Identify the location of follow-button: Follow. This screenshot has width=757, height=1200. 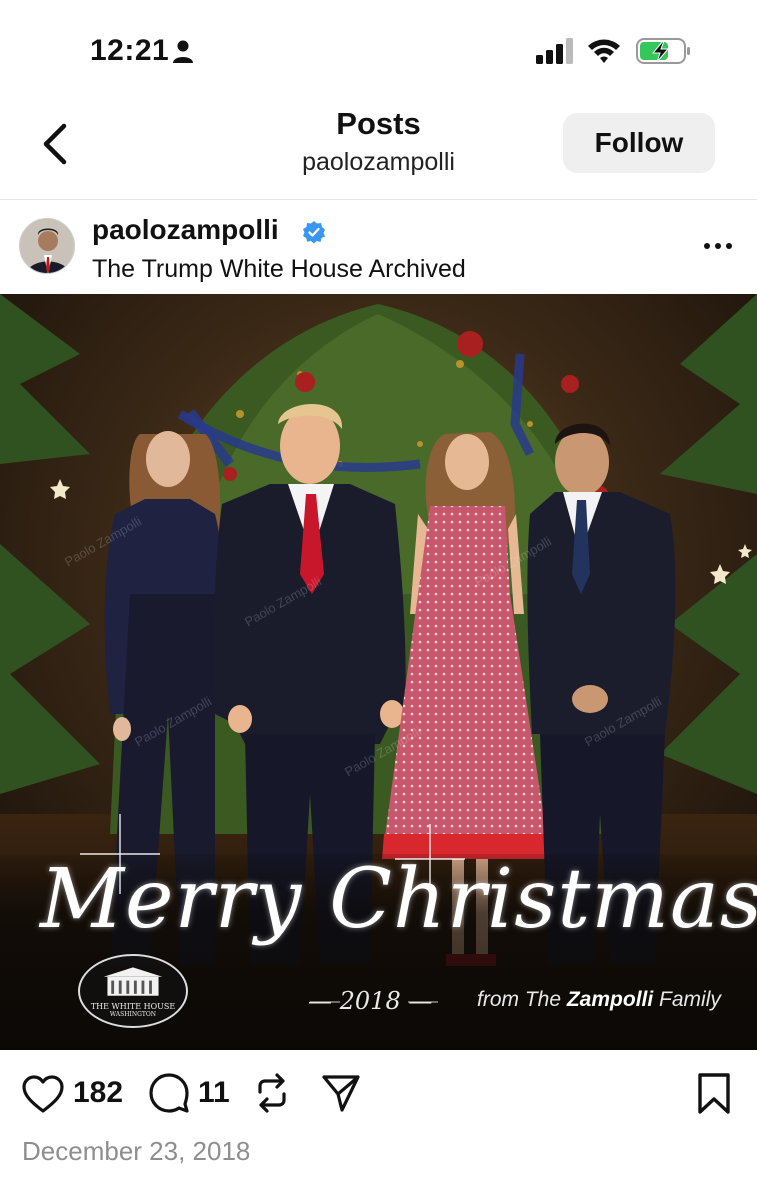
(639, 143).